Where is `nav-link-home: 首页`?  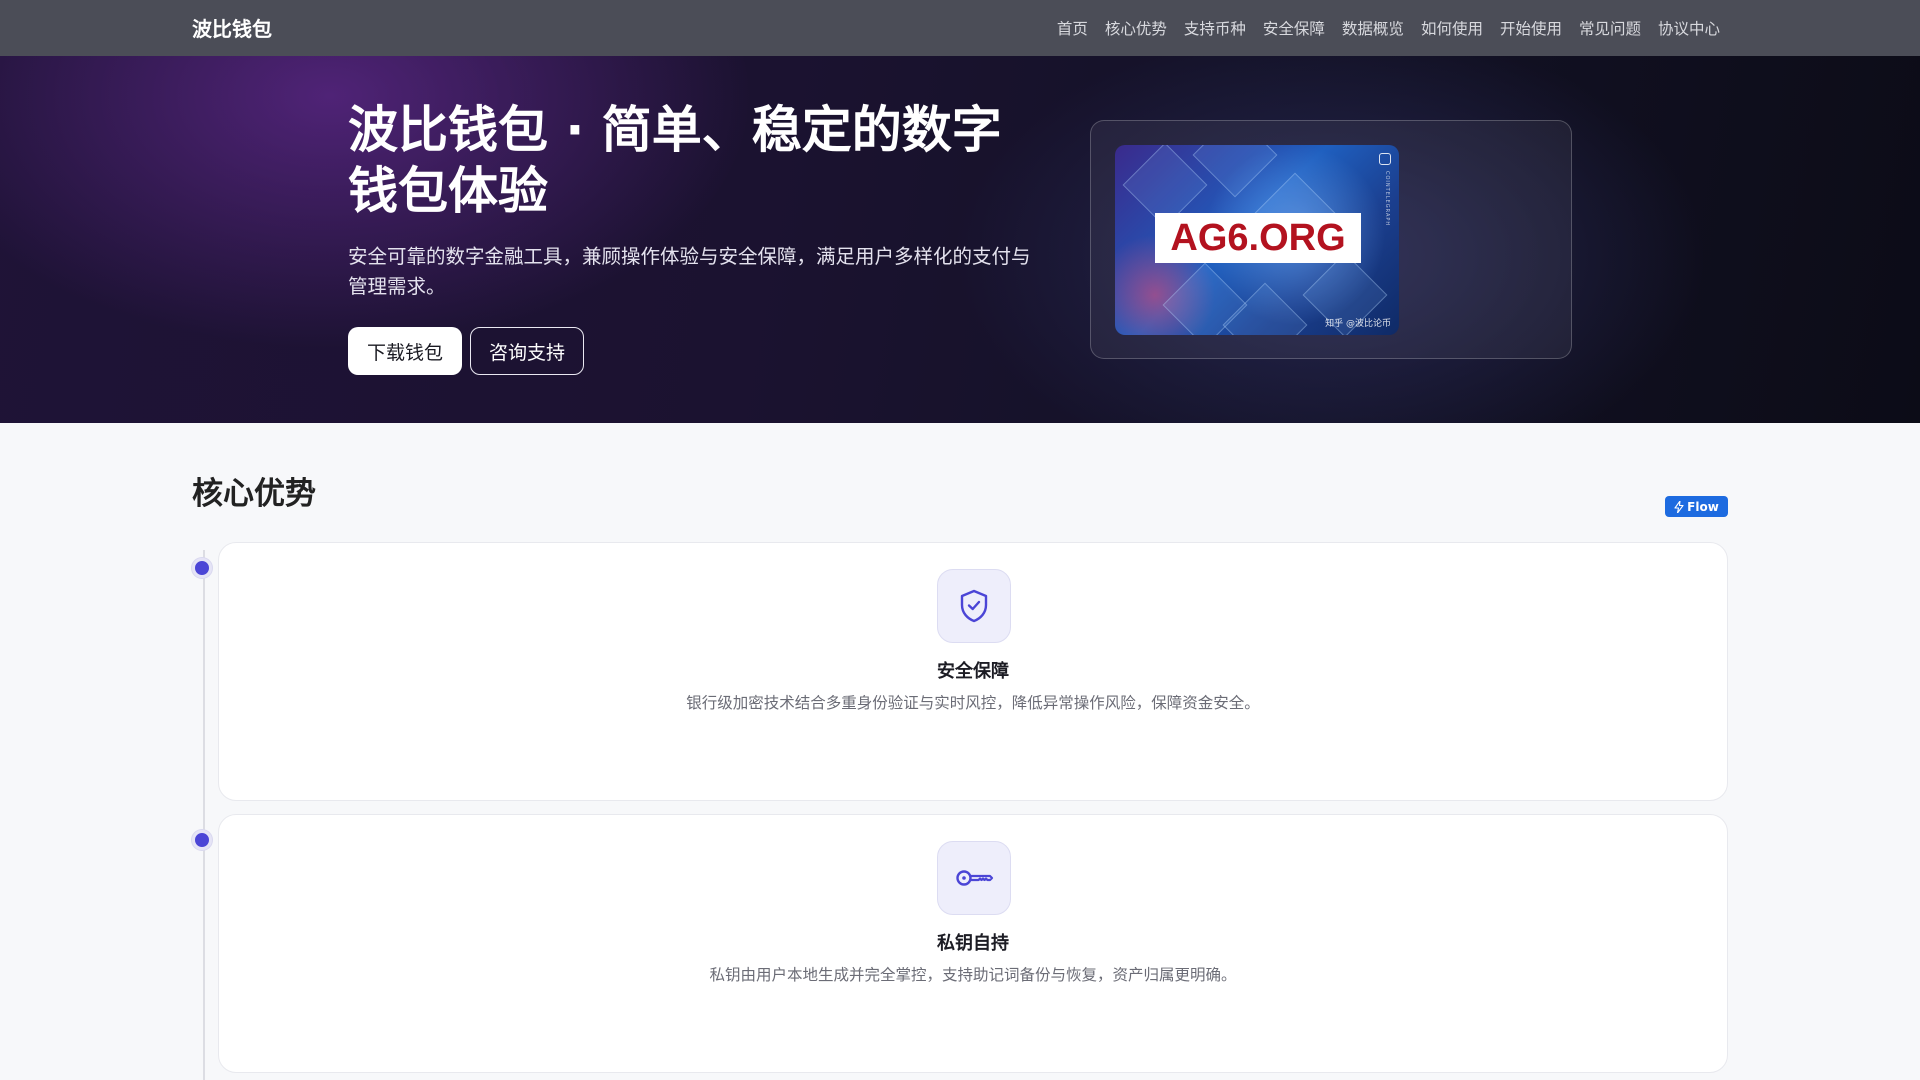
nav-link-home: 首页 is located at coordinates (1072, 28).